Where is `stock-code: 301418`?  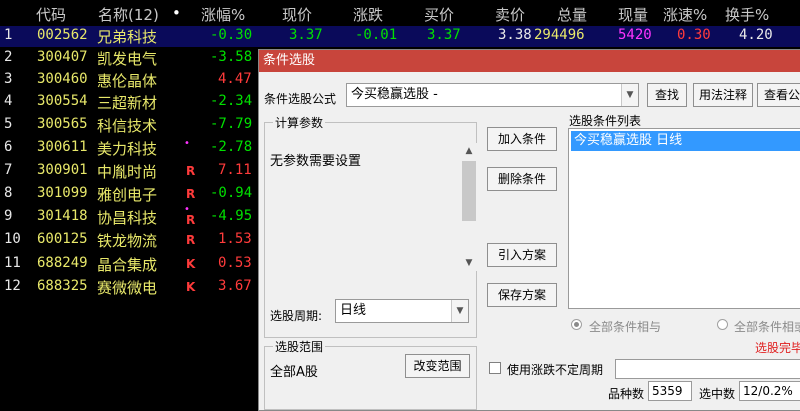 stock-code: 301418 is located at coordinates (62, 216).